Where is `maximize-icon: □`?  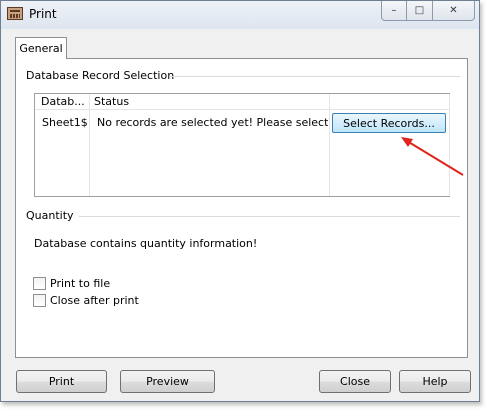
maximize-icon: □ is located at coordinates (419, 10).